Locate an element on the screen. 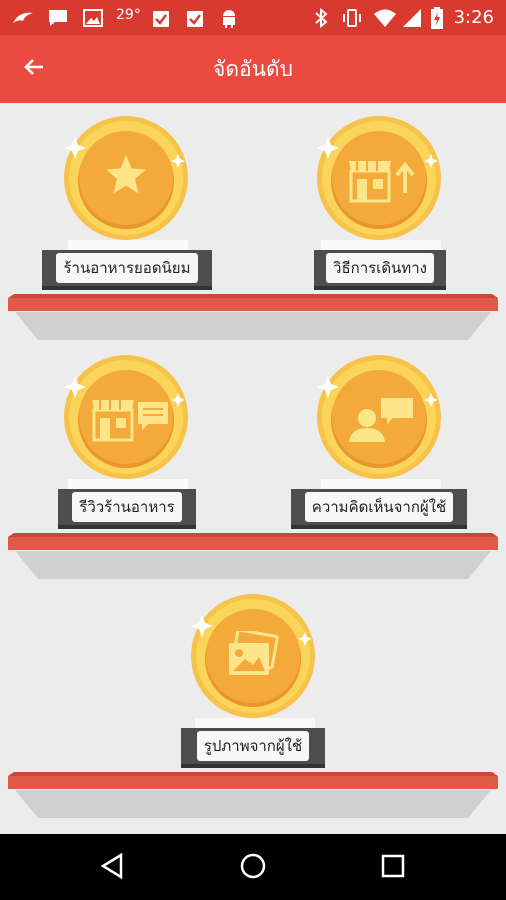 The image size is (506, 900). star-icon is located at coordinates (126, 174).